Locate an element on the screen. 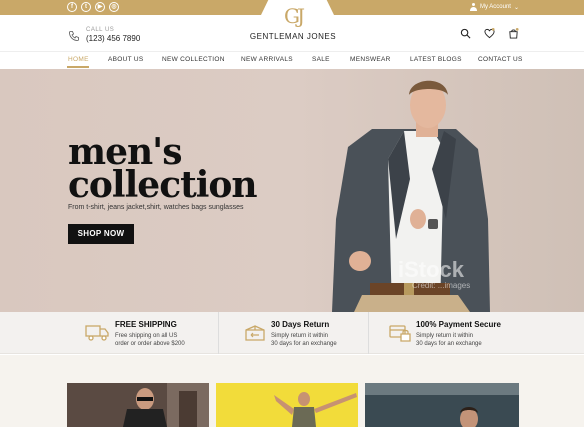  nav-contact-us: CONTACT US is located at coordinates (500, 59).